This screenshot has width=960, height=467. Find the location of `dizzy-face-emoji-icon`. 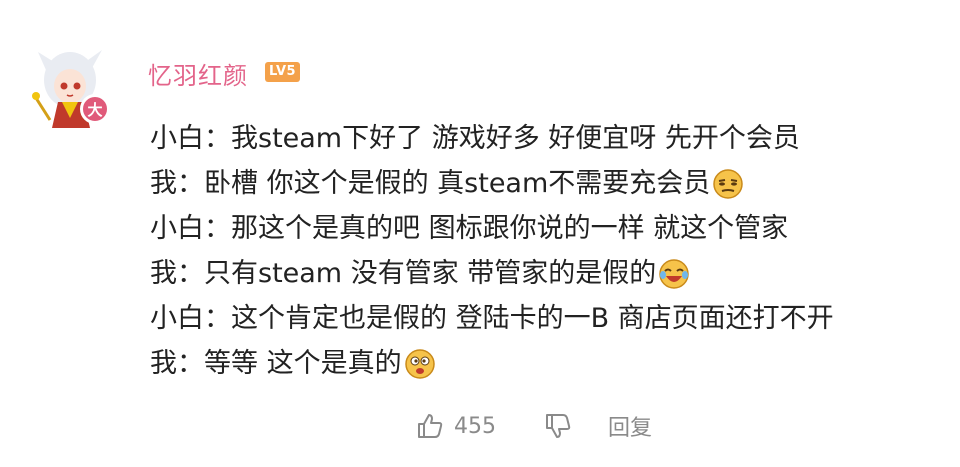

dizzy-face-emoji-icon is located at coordinates (419, 363).